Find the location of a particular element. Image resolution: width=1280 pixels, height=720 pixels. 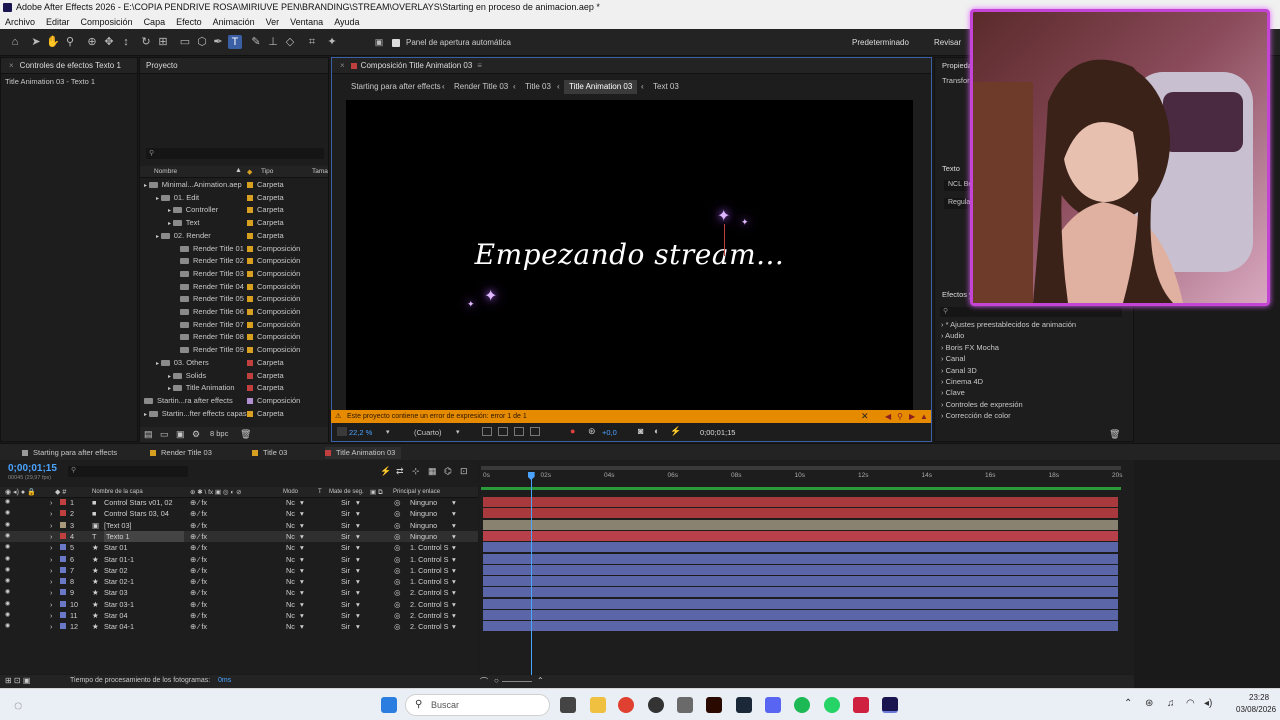

column-t: T is located at coordinates (320, 492).